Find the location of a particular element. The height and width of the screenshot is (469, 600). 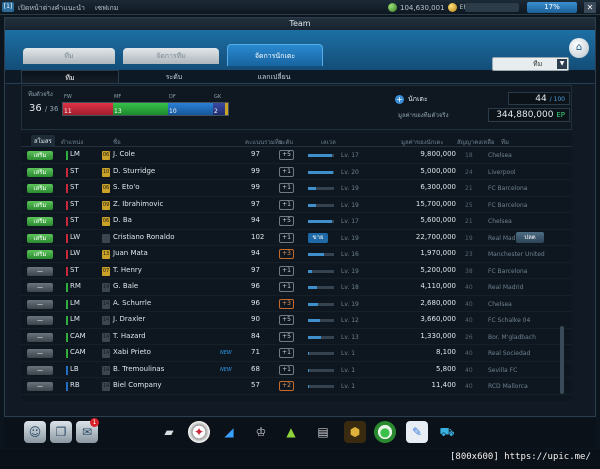

subtab-trade: แลกเปลี่ยน is located at coordinates (274, 77).